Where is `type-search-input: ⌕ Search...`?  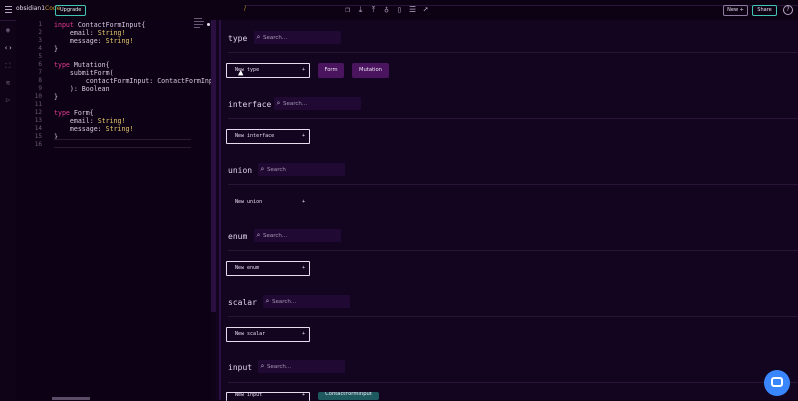 type-search-input: ⌕ Search... is located at coordinates (297, 37).